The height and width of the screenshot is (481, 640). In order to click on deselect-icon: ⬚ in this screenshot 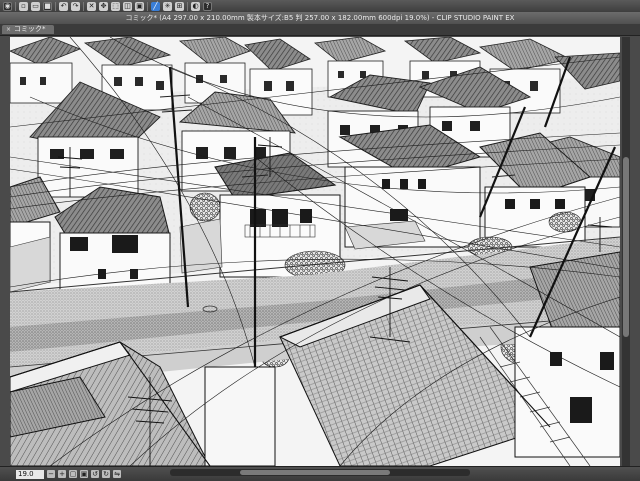, I will do `click(115, 6)`.